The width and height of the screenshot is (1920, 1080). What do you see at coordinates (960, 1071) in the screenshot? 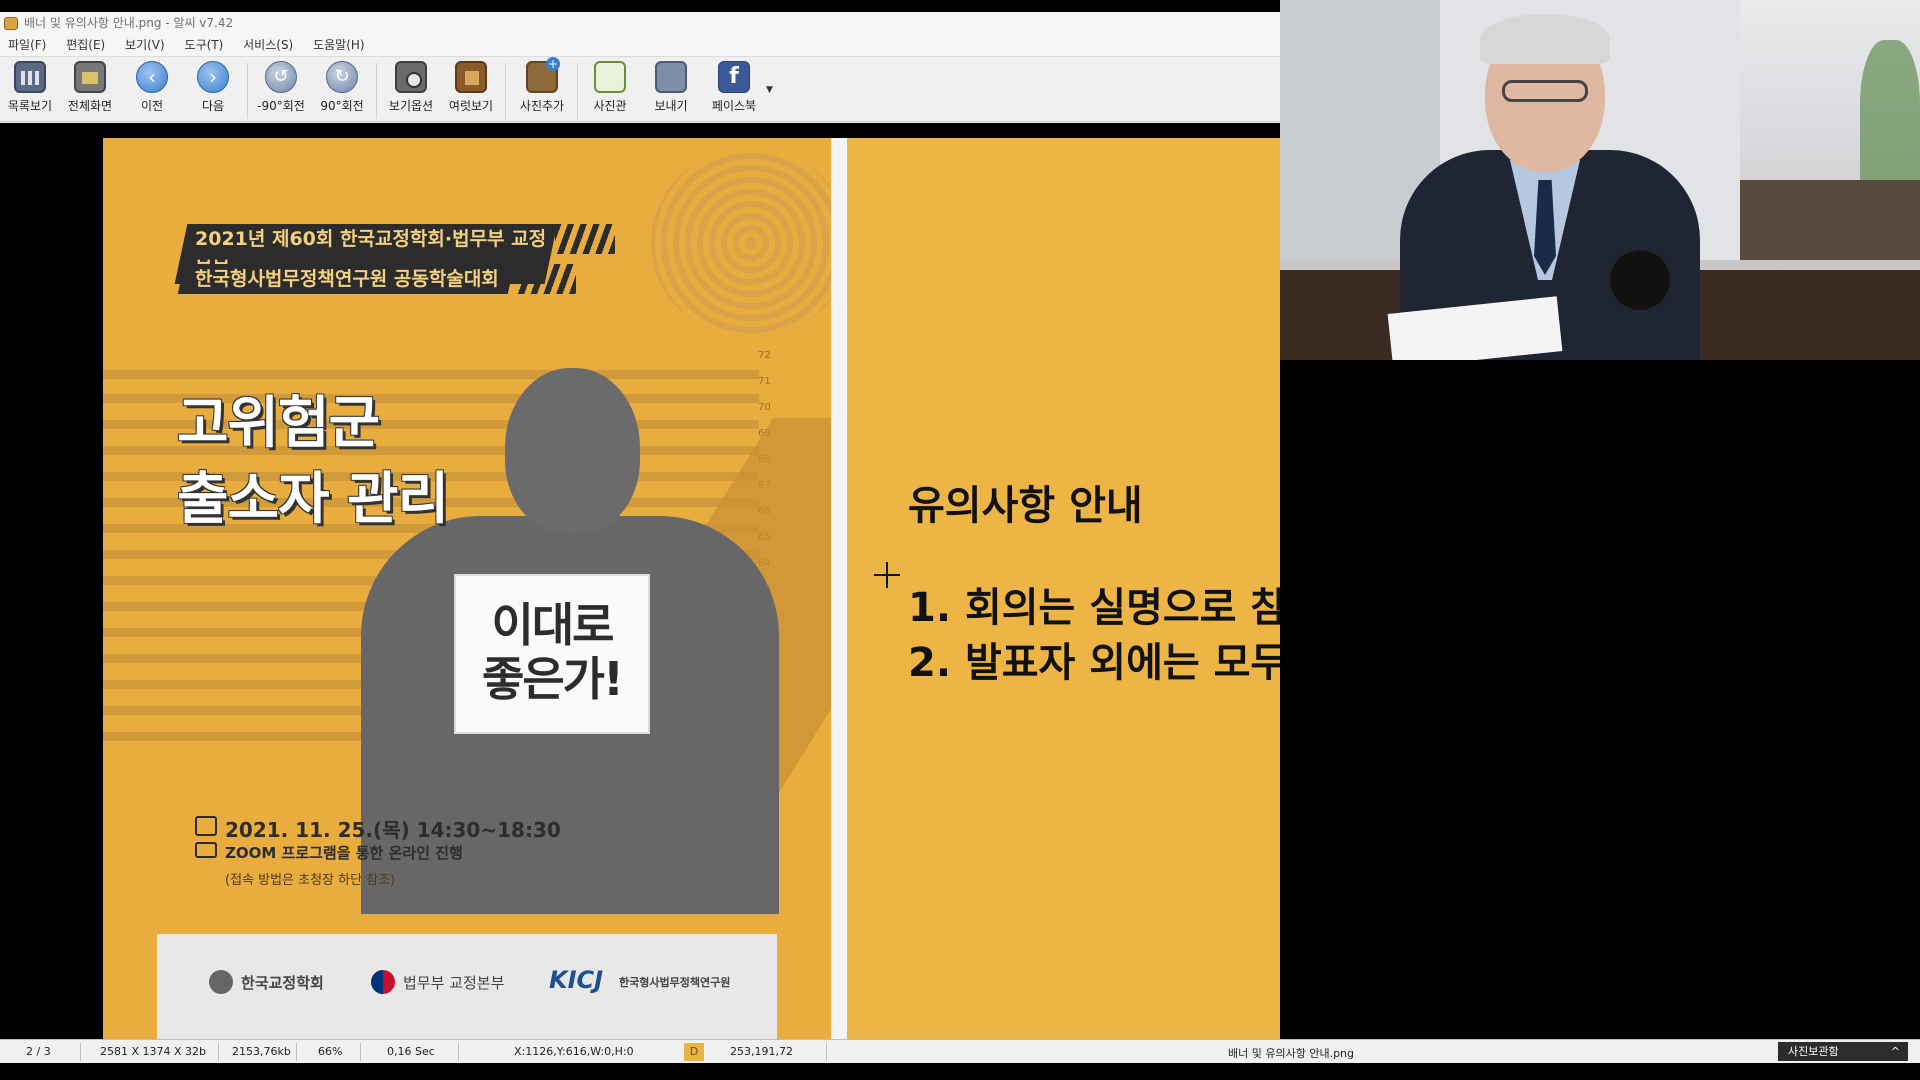
I see `bottom-black-strip` at bounding box center [960, 1071].